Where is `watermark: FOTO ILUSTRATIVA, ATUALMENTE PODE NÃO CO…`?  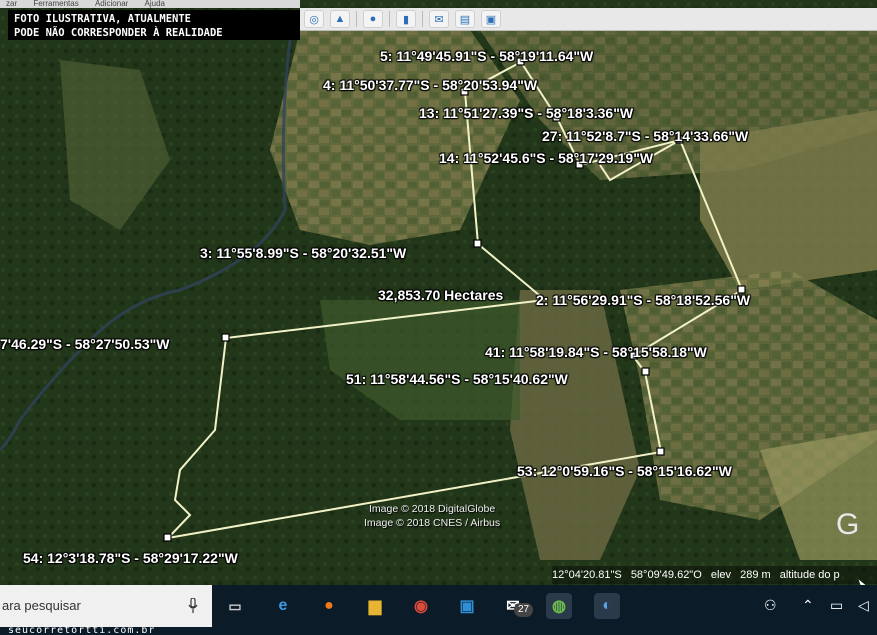 watermark: FOTO ILUSTRATIVA, ATUALMENTE PODE NÃO CO… is located at coordinates (154, 25).